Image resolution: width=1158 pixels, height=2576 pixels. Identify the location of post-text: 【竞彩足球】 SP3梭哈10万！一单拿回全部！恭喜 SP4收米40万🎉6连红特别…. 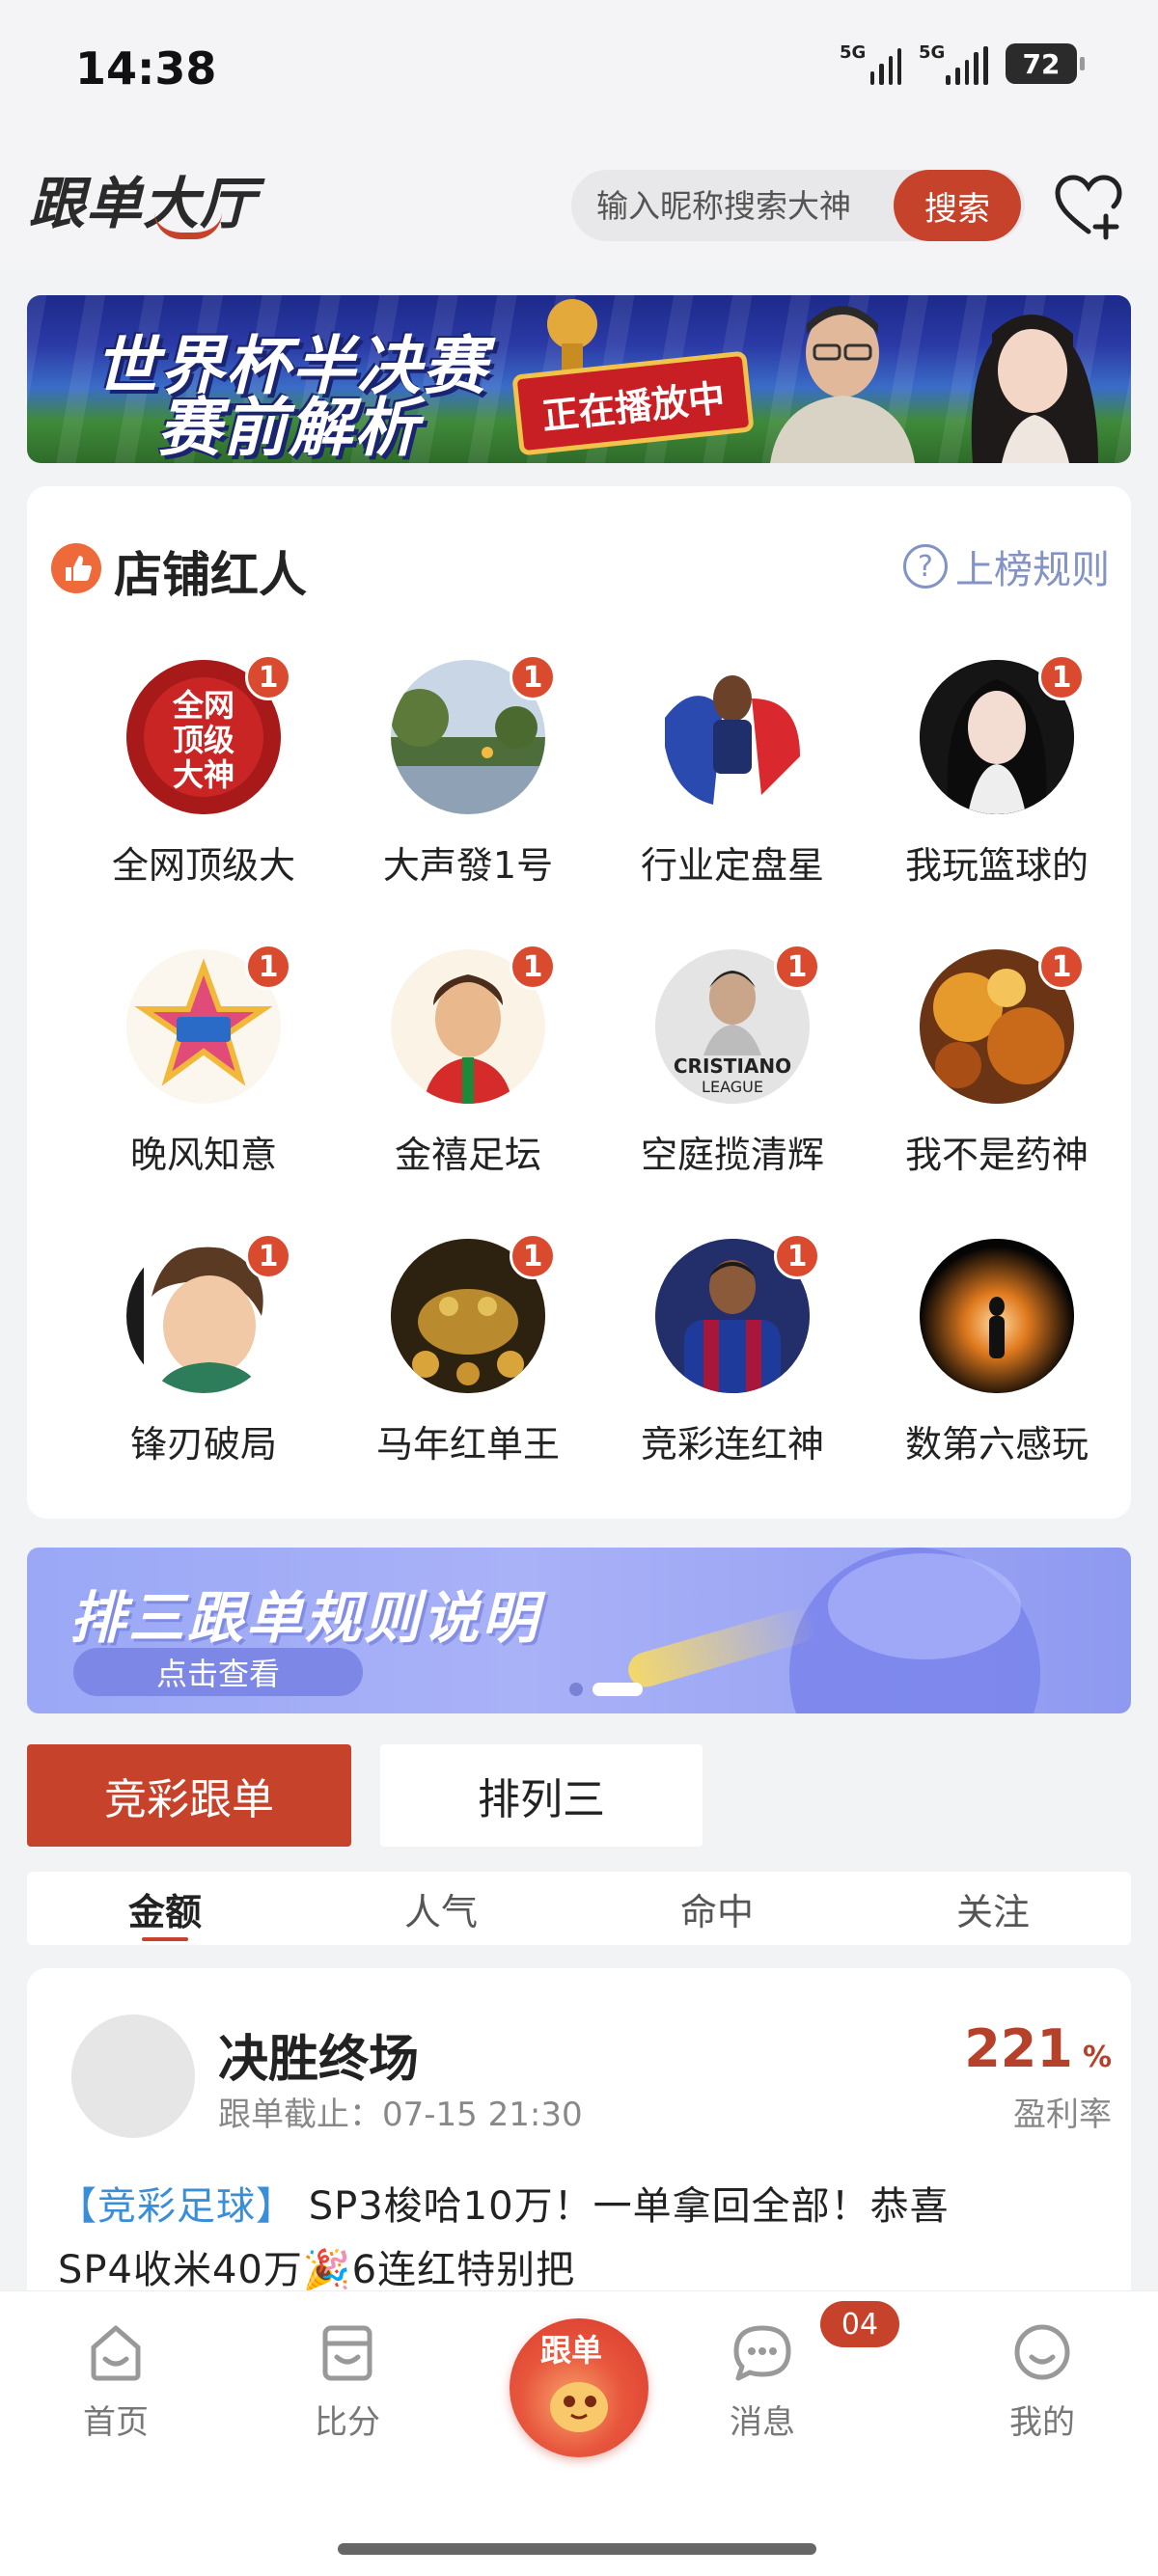
(504, 2238).